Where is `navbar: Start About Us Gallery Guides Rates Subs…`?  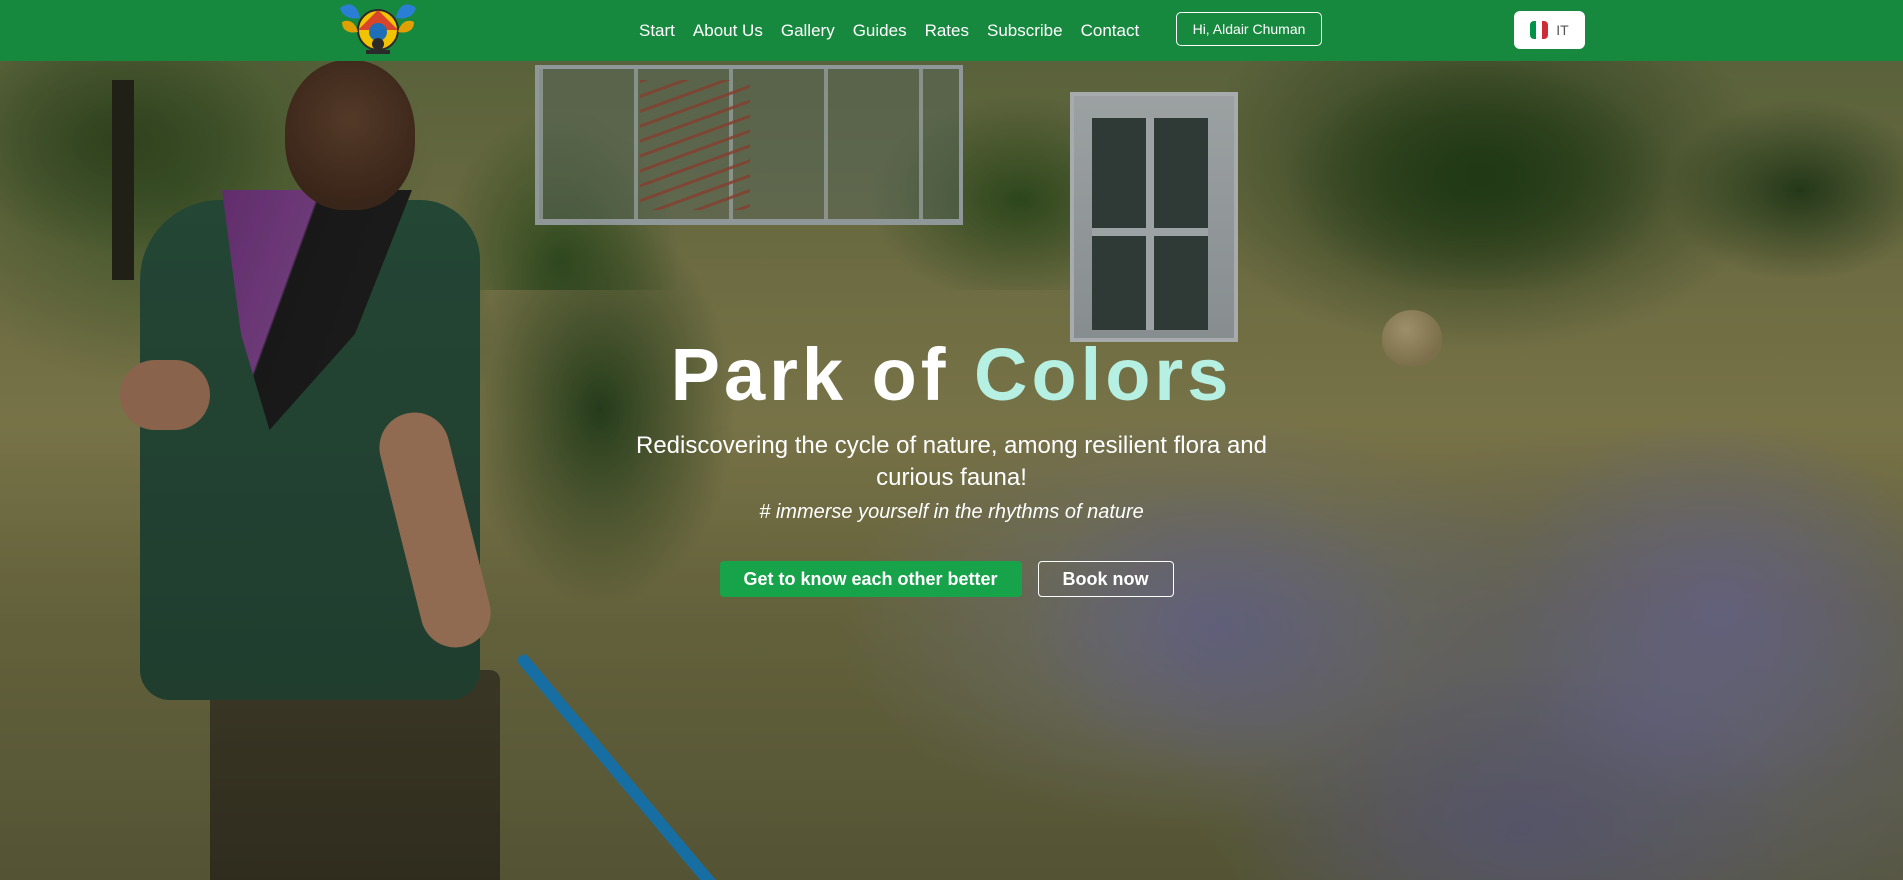
navbar: Start About Us Gallery Guides Rates Subs… is located at coordinates (951, 30).